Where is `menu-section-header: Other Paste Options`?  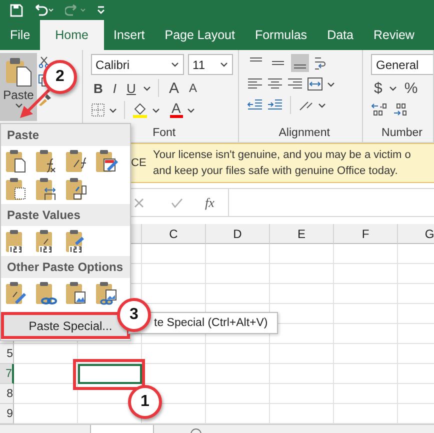 menu-section-header: Other Paste Options is located at coordinates (65, 267).